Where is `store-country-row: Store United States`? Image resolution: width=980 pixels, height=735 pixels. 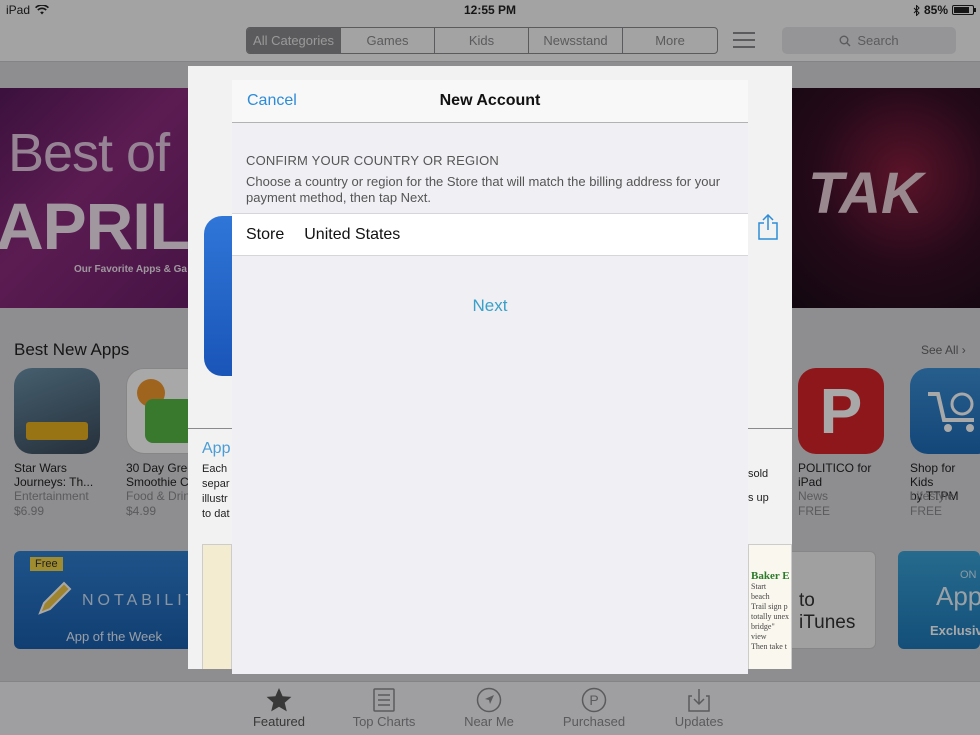
store-country-row: Store United States is located at coordinates (490, 234).